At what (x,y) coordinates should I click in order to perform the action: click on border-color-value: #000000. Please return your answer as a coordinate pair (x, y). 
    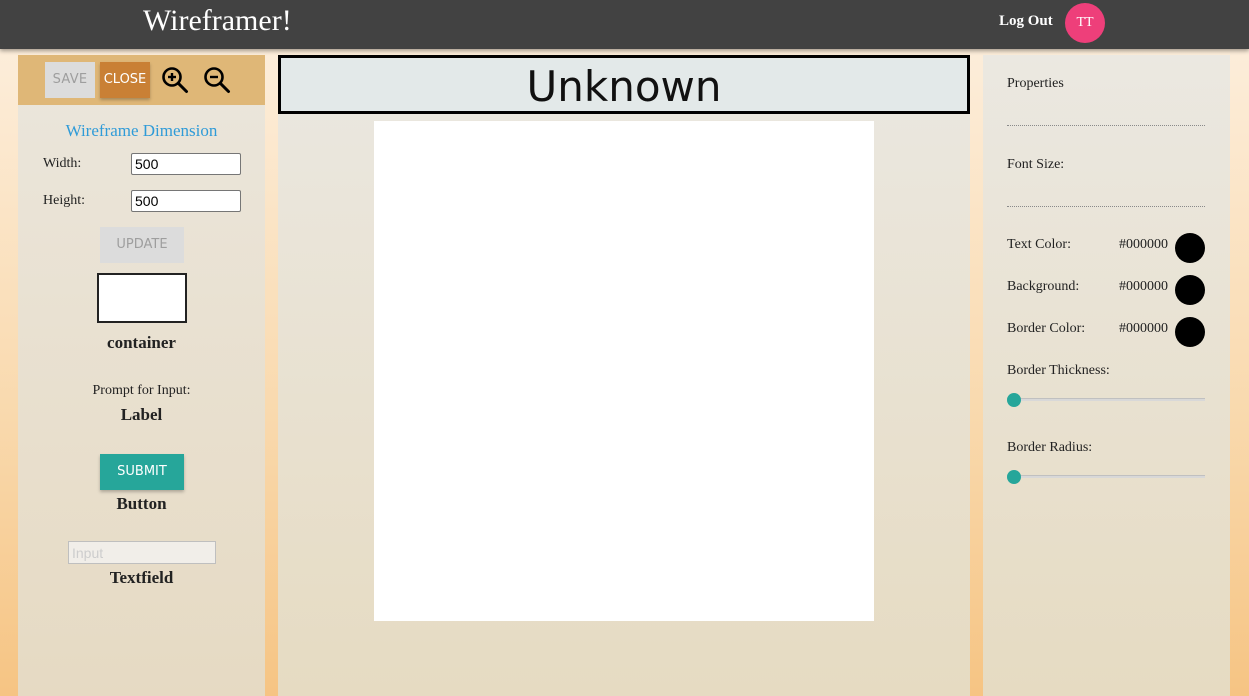
    Looking at the image, I should click on (1143, 328).